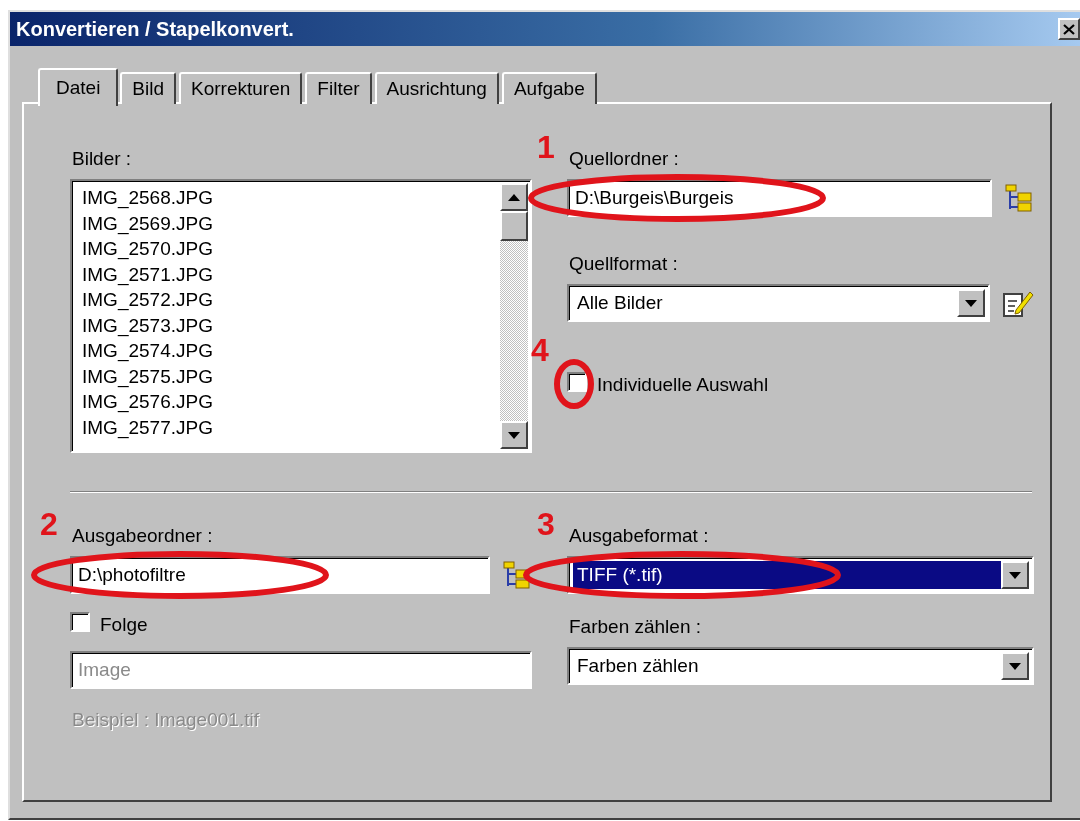  What do you see at coordinates (290, 402) in the screenshot?
I see `list-item: IMG_2576.JPG` at bounding box center [290, 402].